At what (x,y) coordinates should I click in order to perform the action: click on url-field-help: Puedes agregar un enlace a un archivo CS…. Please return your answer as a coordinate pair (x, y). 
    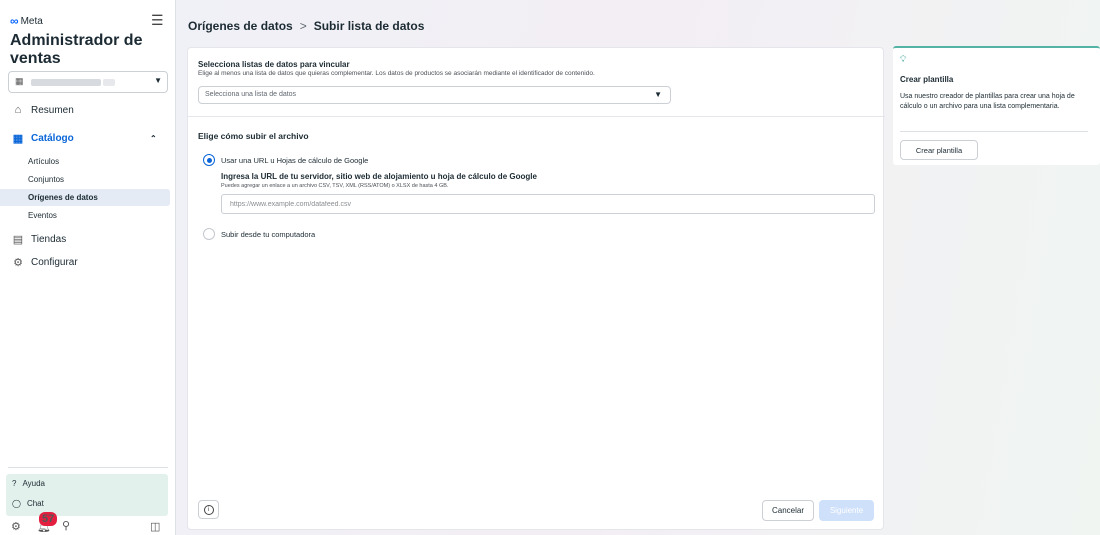
    Looking at the image, I should click on (335, 186).